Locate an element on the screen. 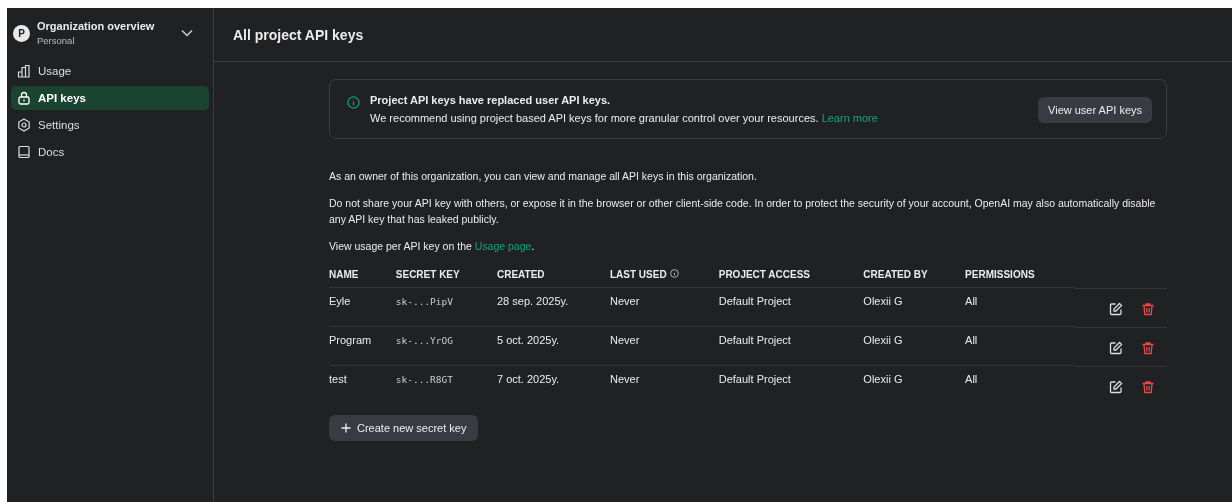 The image size is (1232, 502). nav-item: Docs is located at coordinates (110, 152).